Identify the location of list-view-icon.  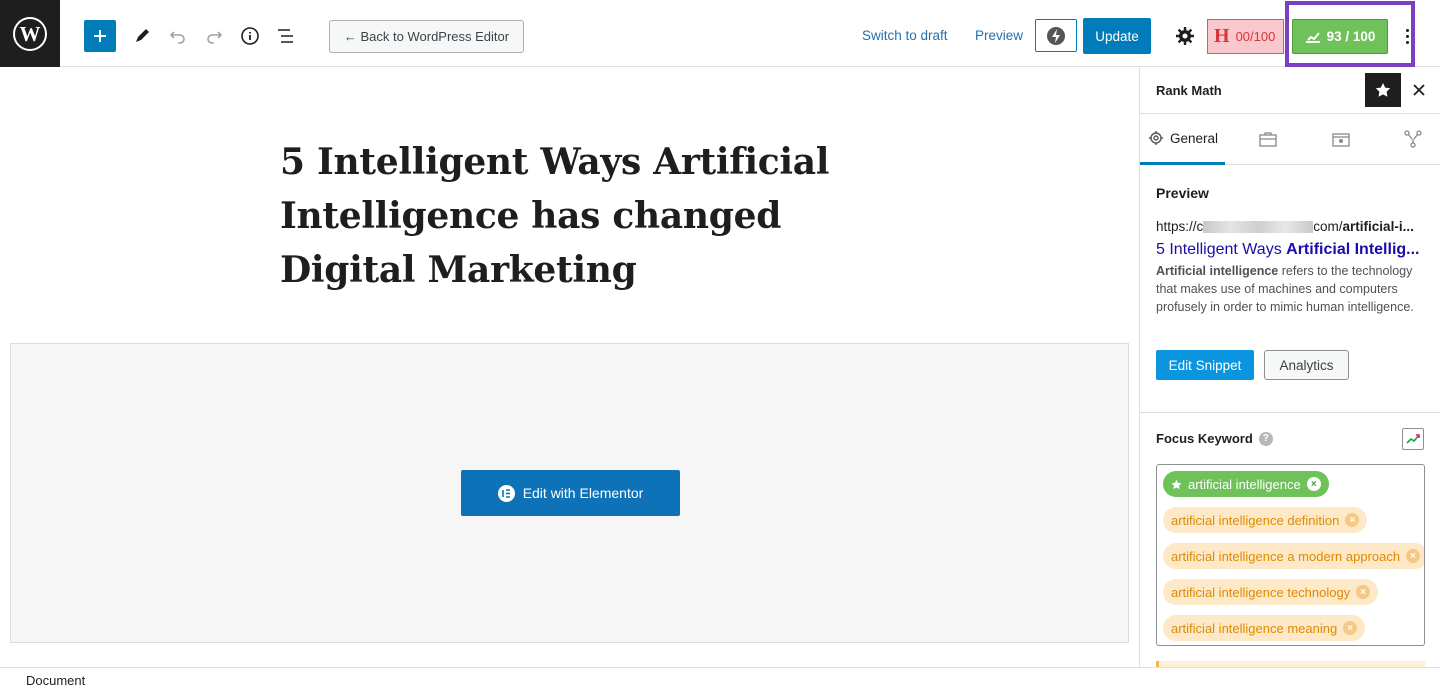
(285, 36).